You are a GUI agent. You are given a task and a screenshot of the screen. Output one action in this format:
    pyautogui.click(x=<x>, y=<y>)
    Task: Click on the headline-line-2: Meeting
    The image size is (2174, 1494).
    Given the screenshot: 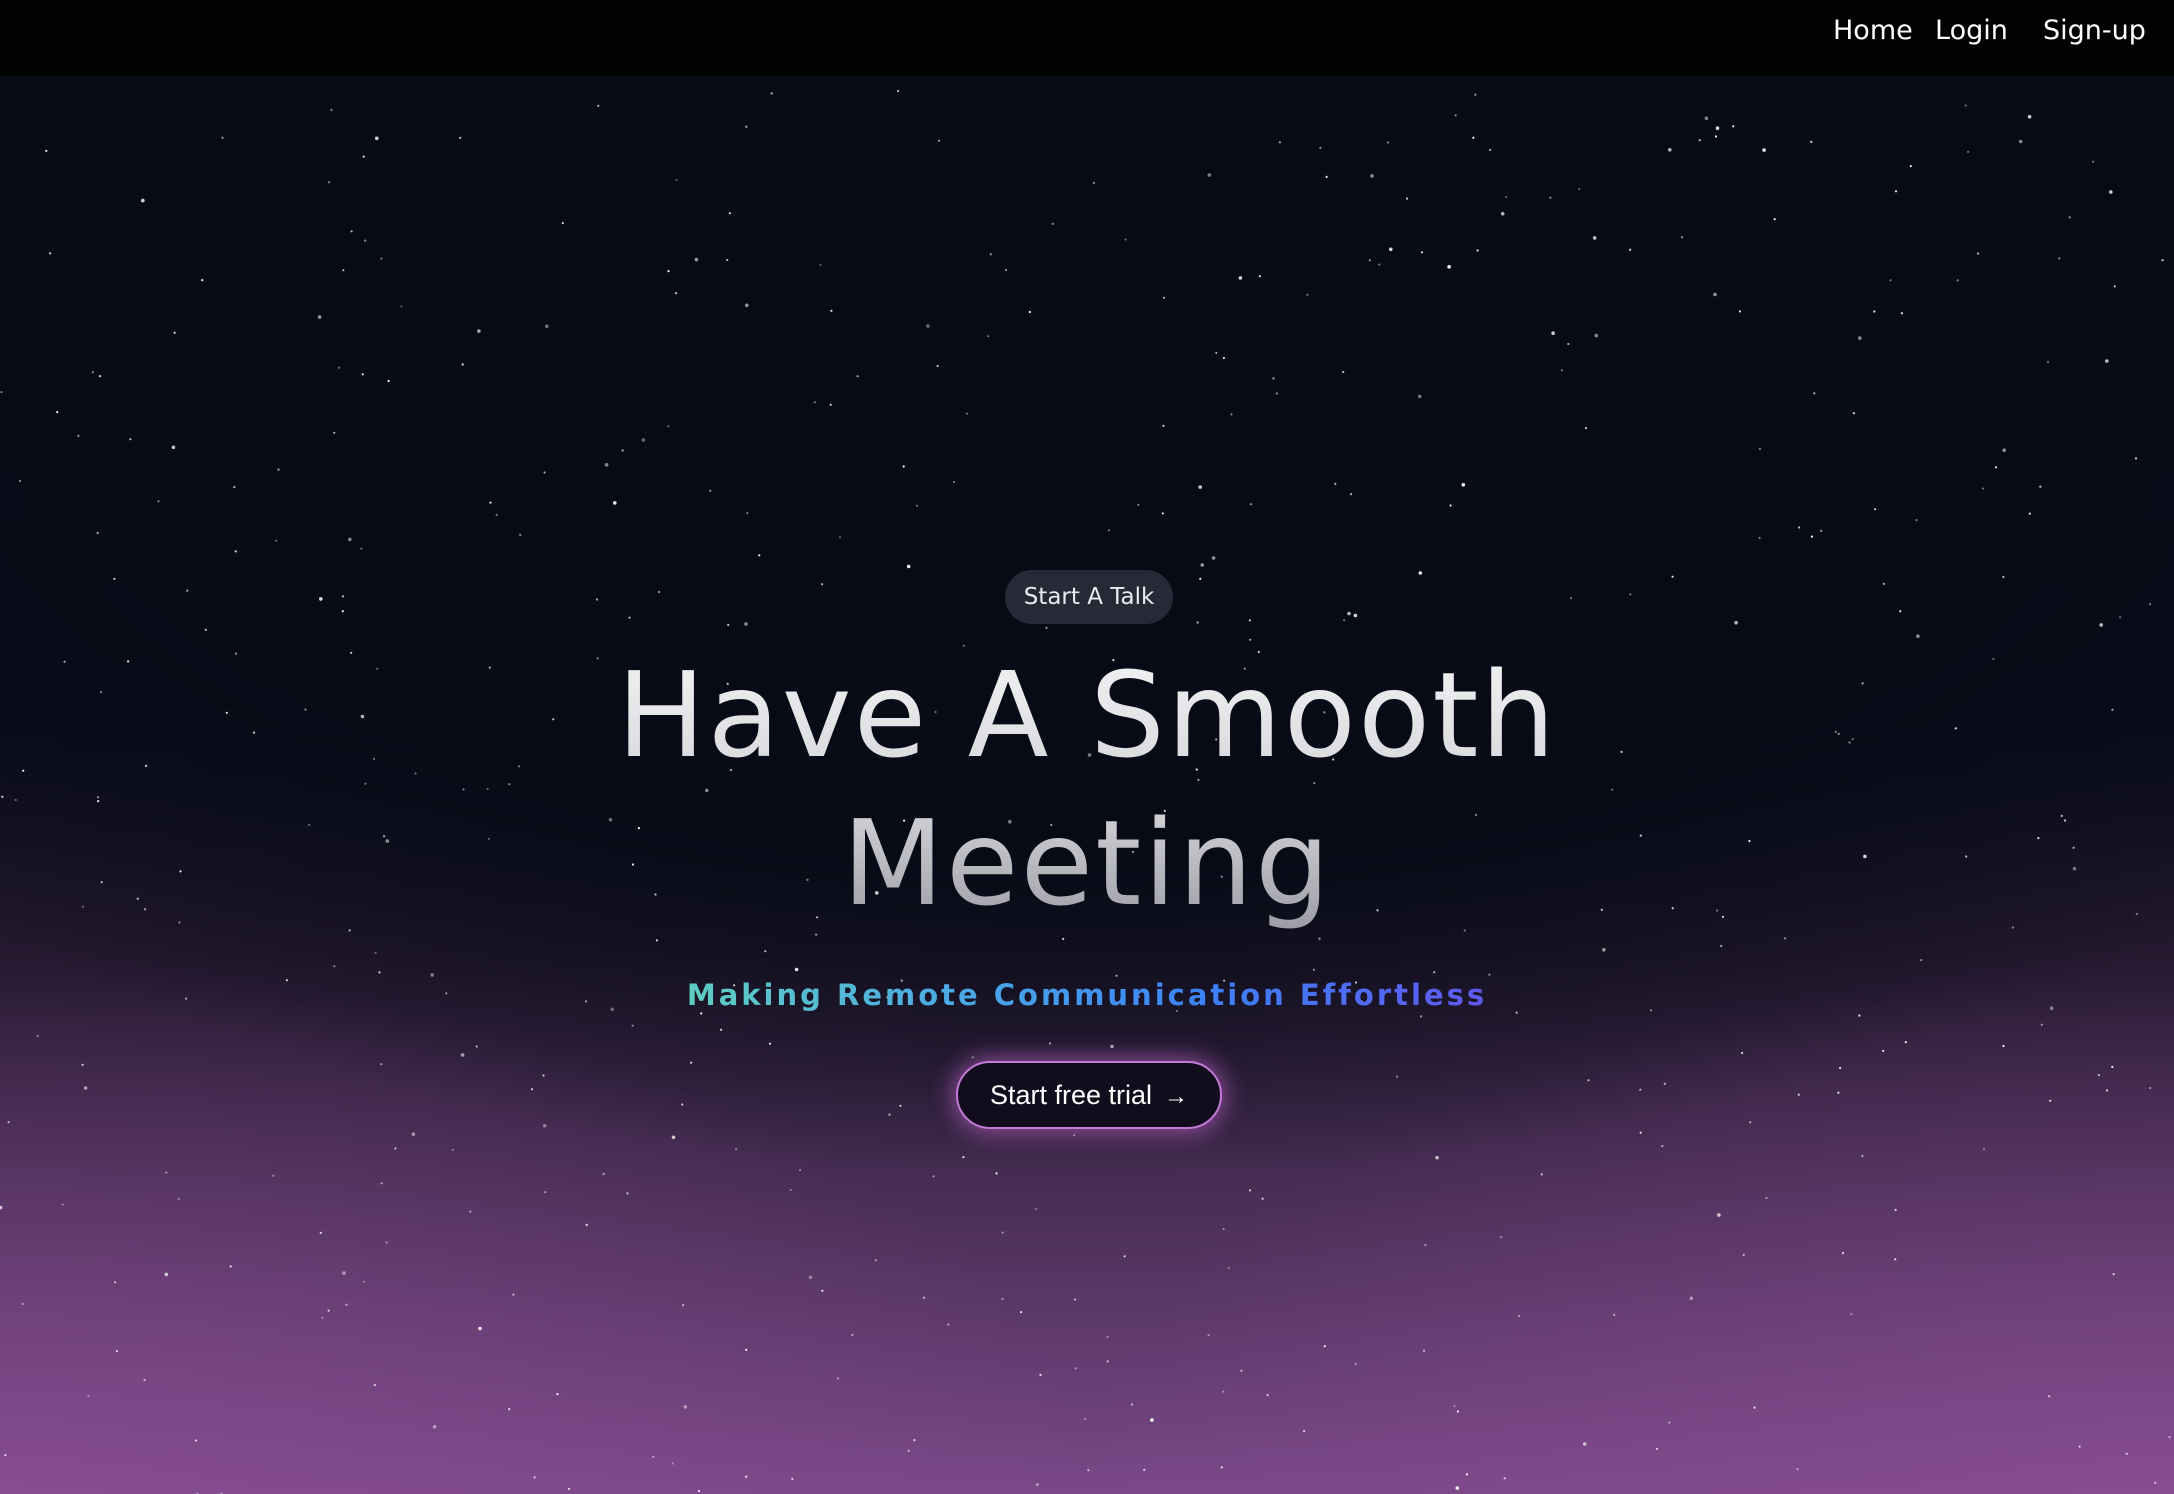 What is the action you would take?
    pyautogui.click(x=1087, y=863)
    